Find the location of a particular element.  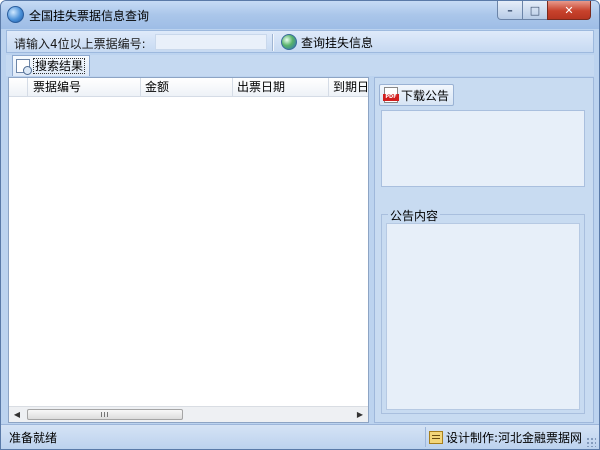

toolbar-separator is located at coordinates (273, 42).